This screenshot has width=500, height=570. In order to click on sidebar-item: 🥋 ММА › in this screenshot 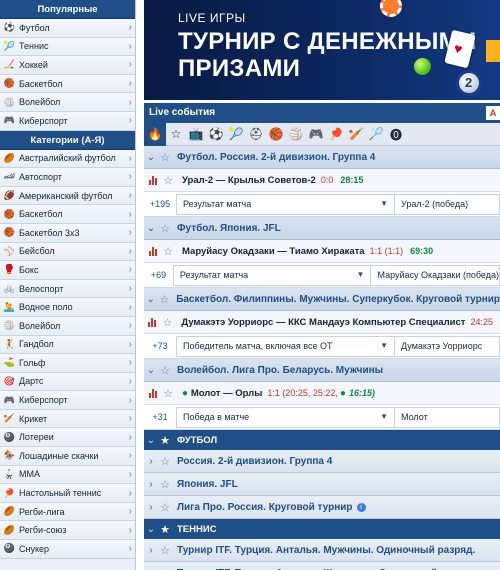, I will do `click(67, 475)`.